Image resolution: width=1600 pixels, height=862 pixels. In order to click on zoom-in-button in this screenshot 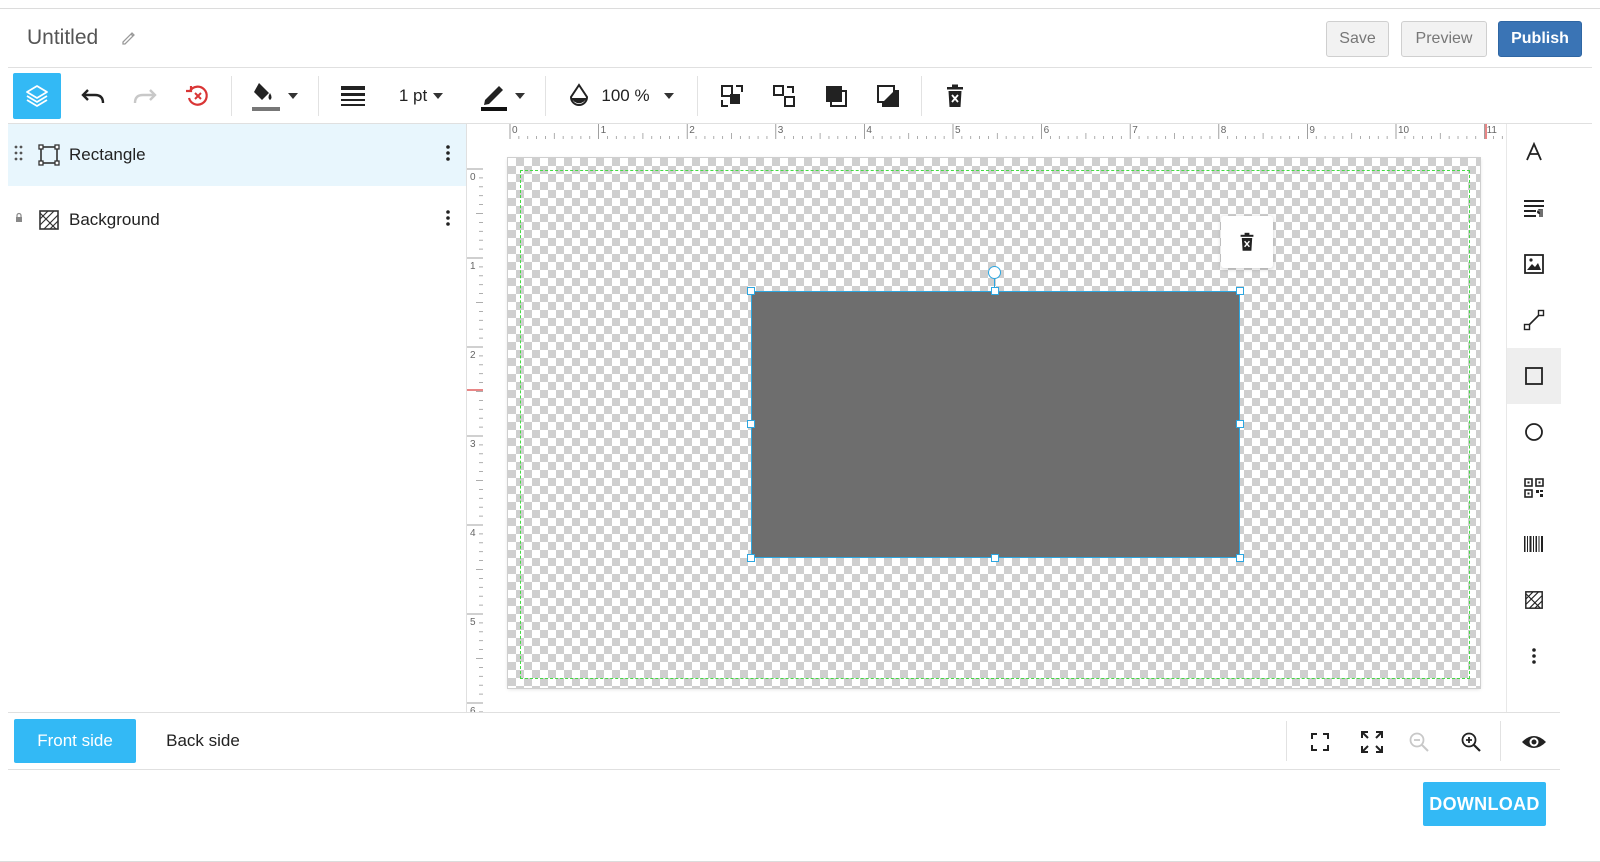, I will do `click(1471, 742)`.